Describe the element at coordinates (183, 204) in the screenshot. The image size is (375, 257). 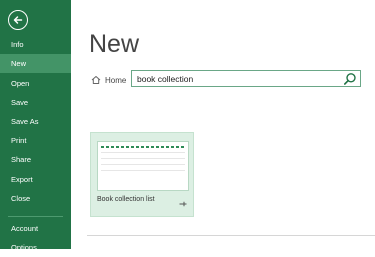
I see `pin-icon` at that location.